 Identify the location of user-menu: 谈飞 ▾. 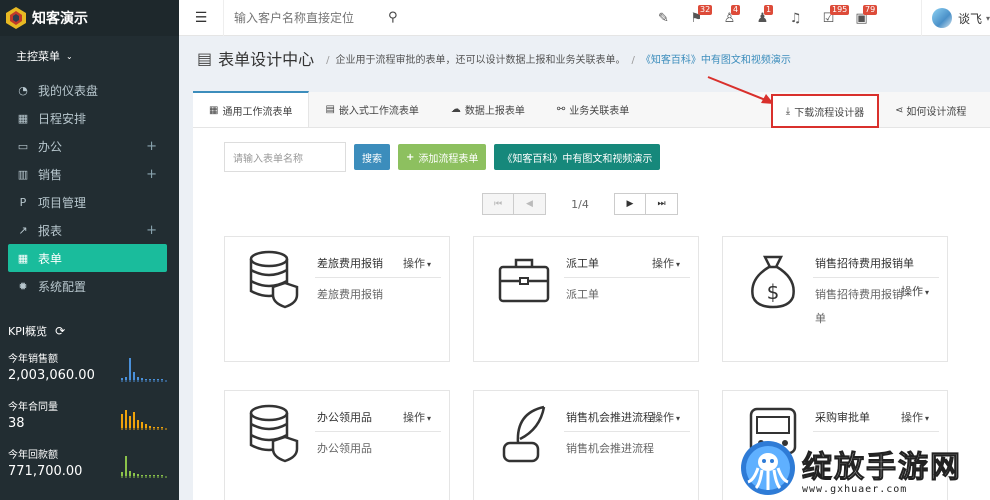
(955, 18).